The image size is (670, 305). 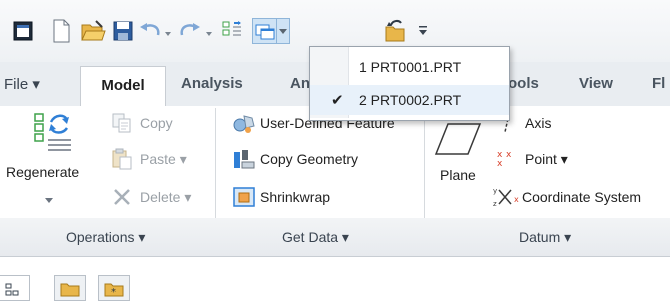 I want to click on checkmark-icon: ✔, so click(x=337, y=100).